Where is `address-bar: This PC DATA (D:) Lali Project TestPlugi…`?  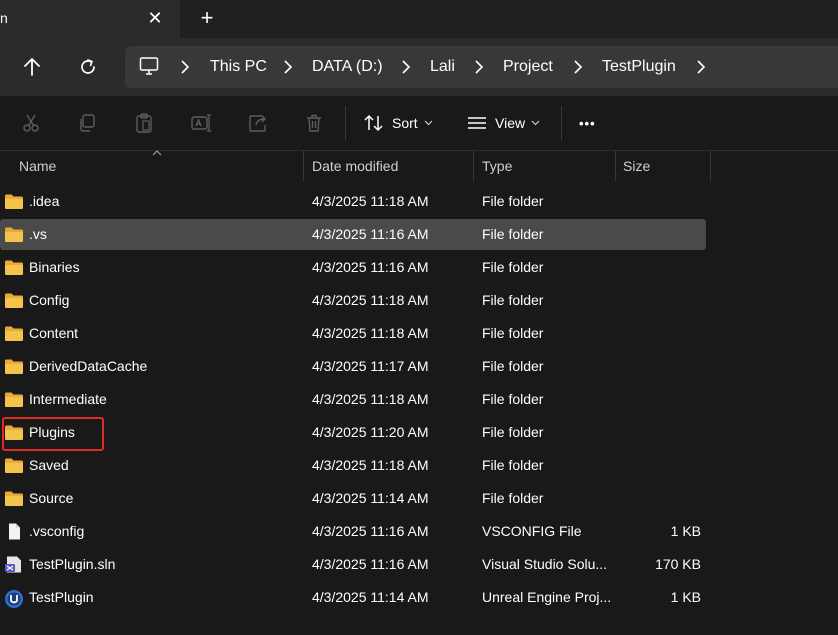 address-bar: This PC DATA (D:) Lali Project TestPlugi… is located at coordinates (481, 67).